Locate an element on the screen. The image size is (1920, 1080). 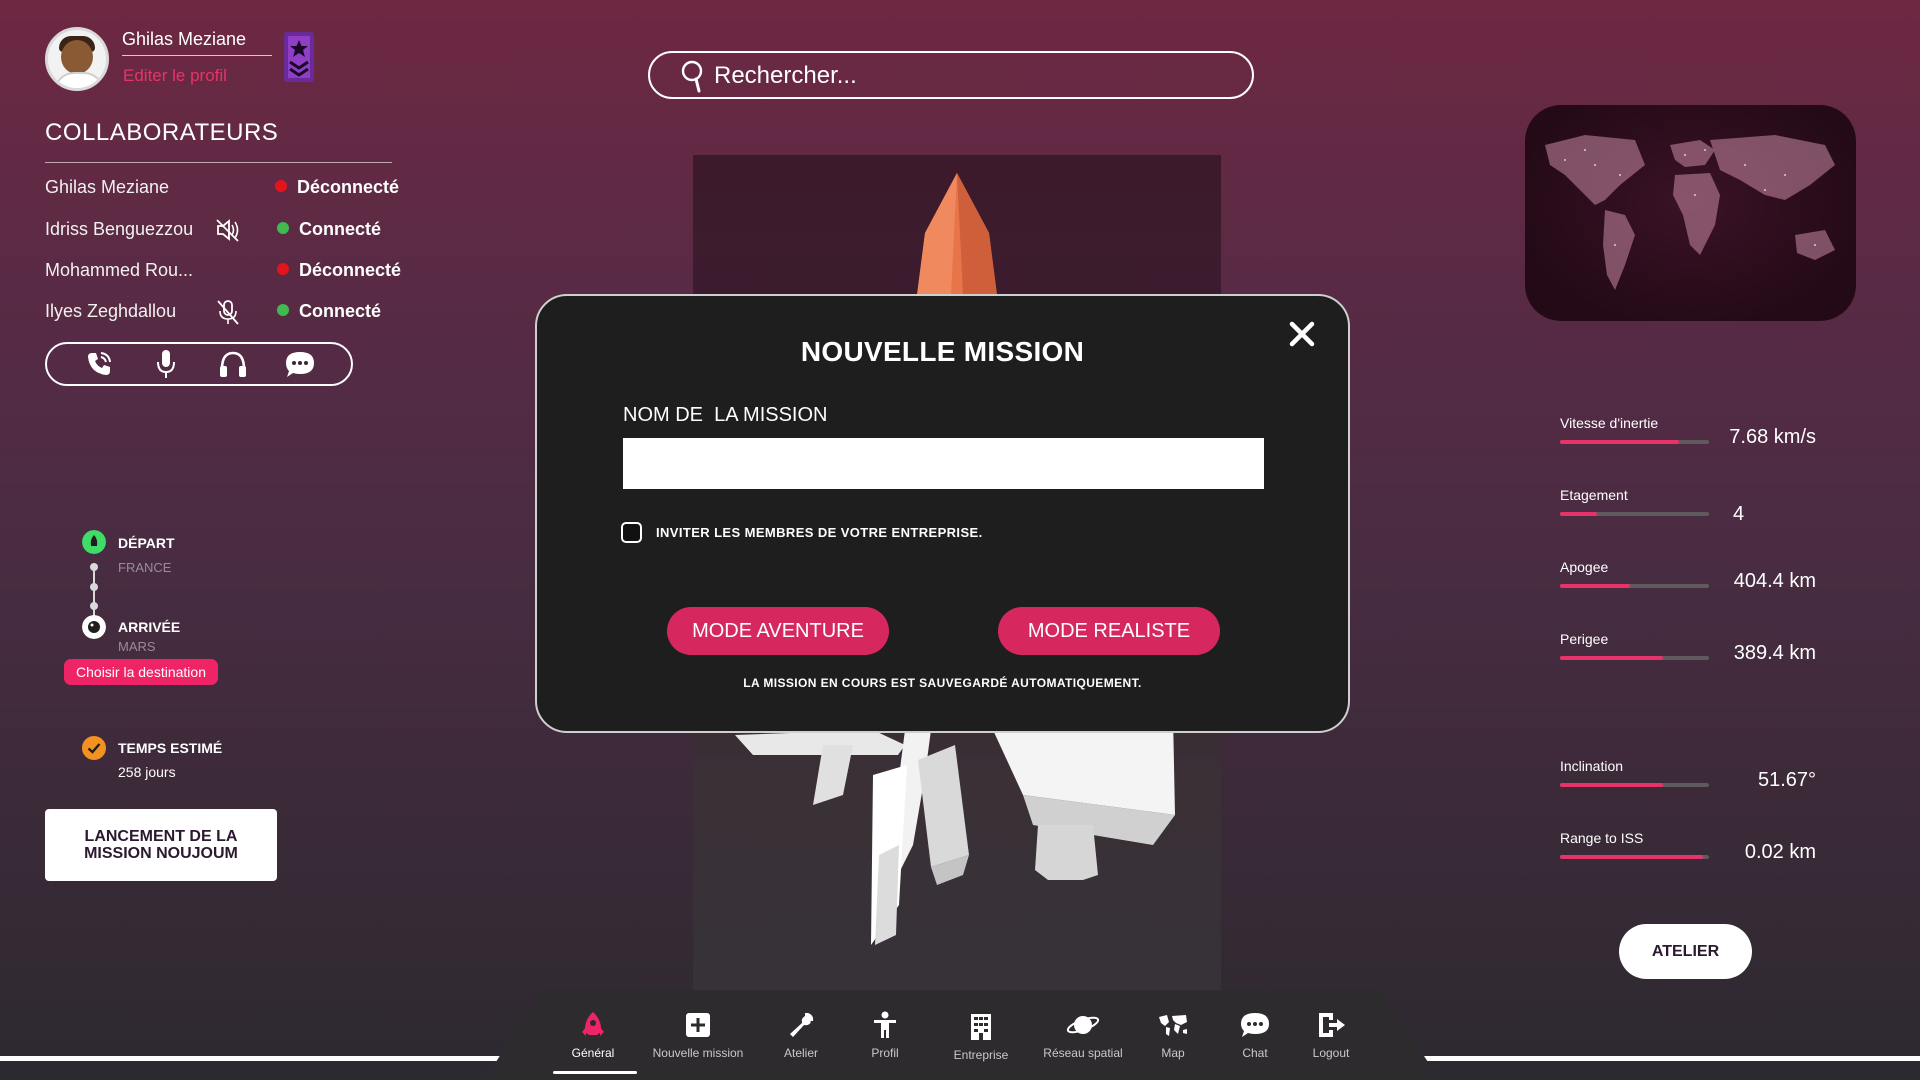
nav-item-profil: Profil is located at coordinates (885, 1035).